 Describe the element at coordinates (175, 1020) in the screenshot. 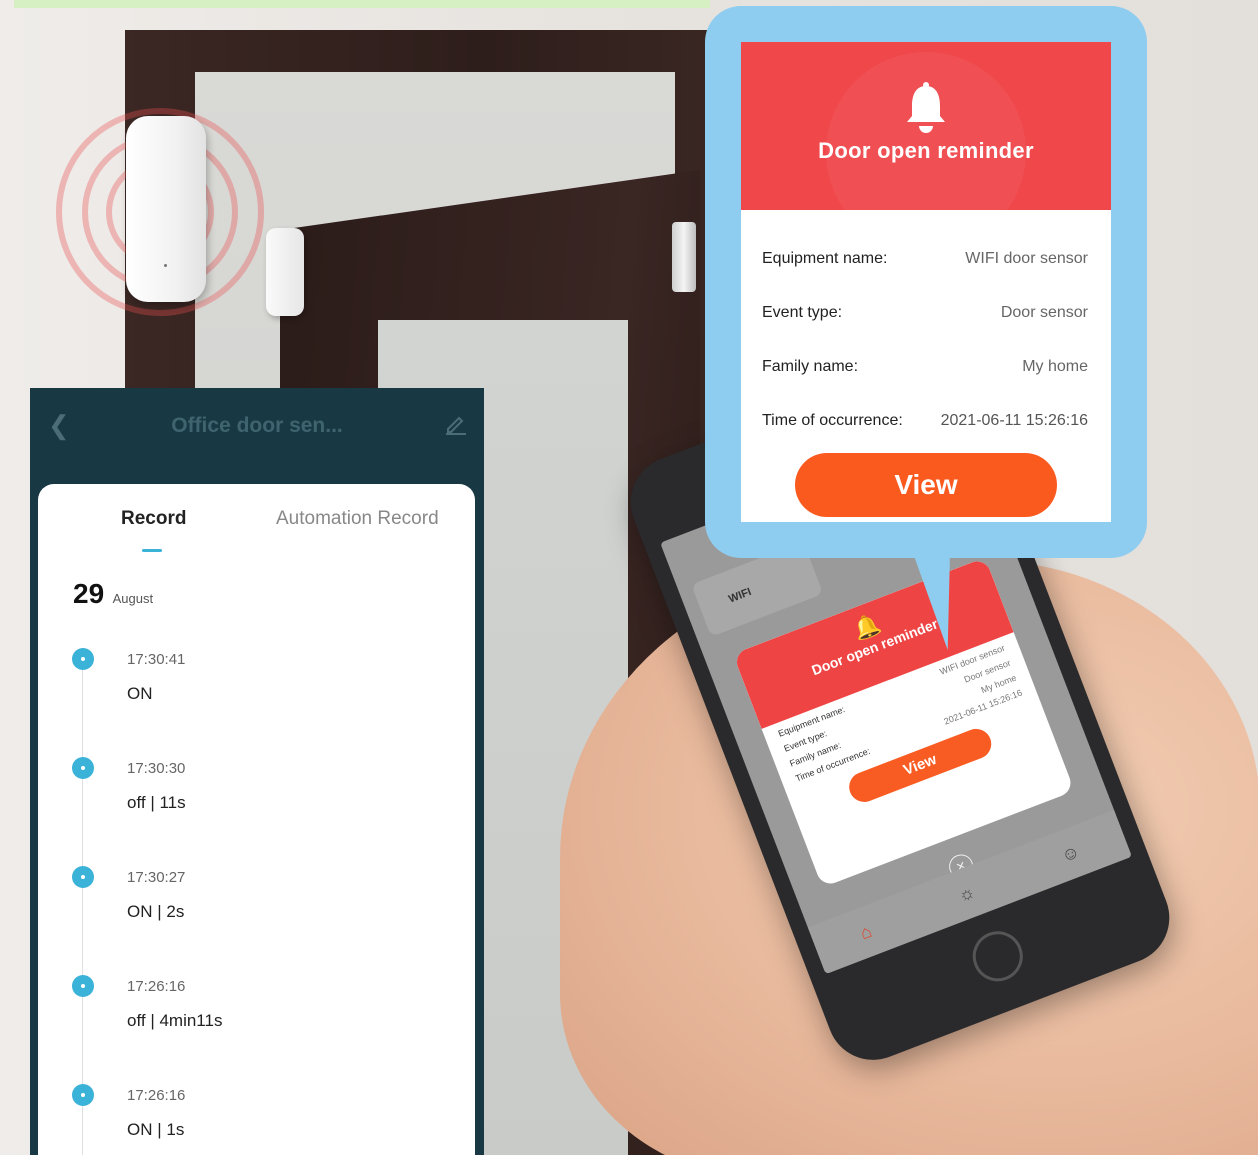

I see `record-state: off | 4min11s` at that location.